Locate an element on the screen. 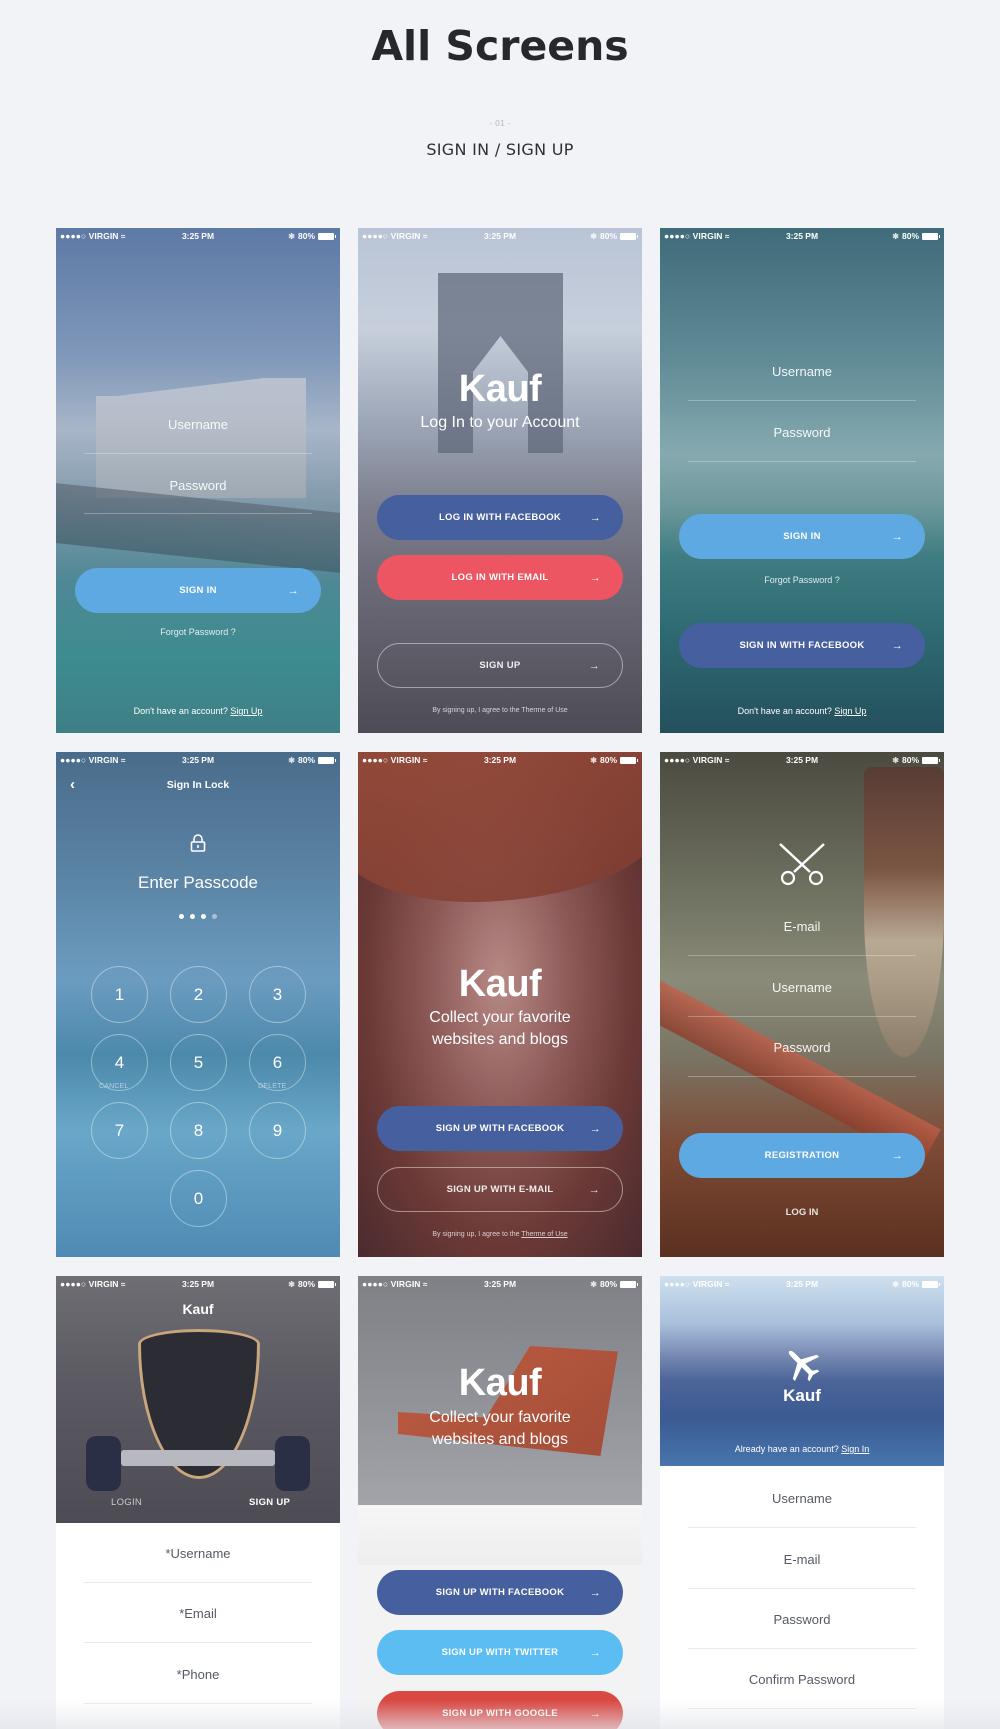  subtitle: Log In to your Account is located at coordinates (500, 422).